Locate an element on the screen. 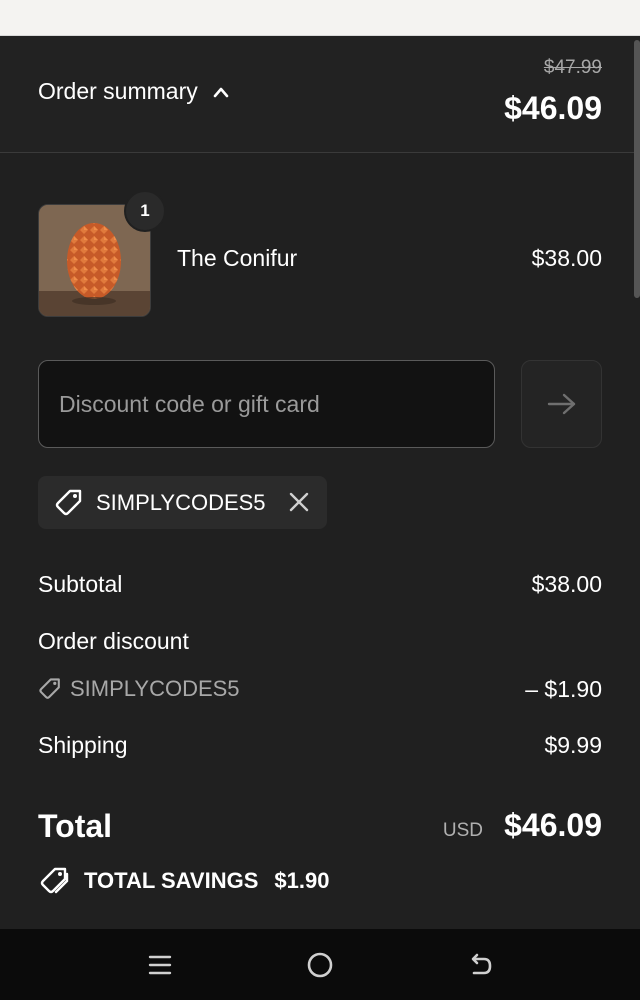 This screenshot has width=640, height=1000. back-icon is located at coordinates (481, 964).